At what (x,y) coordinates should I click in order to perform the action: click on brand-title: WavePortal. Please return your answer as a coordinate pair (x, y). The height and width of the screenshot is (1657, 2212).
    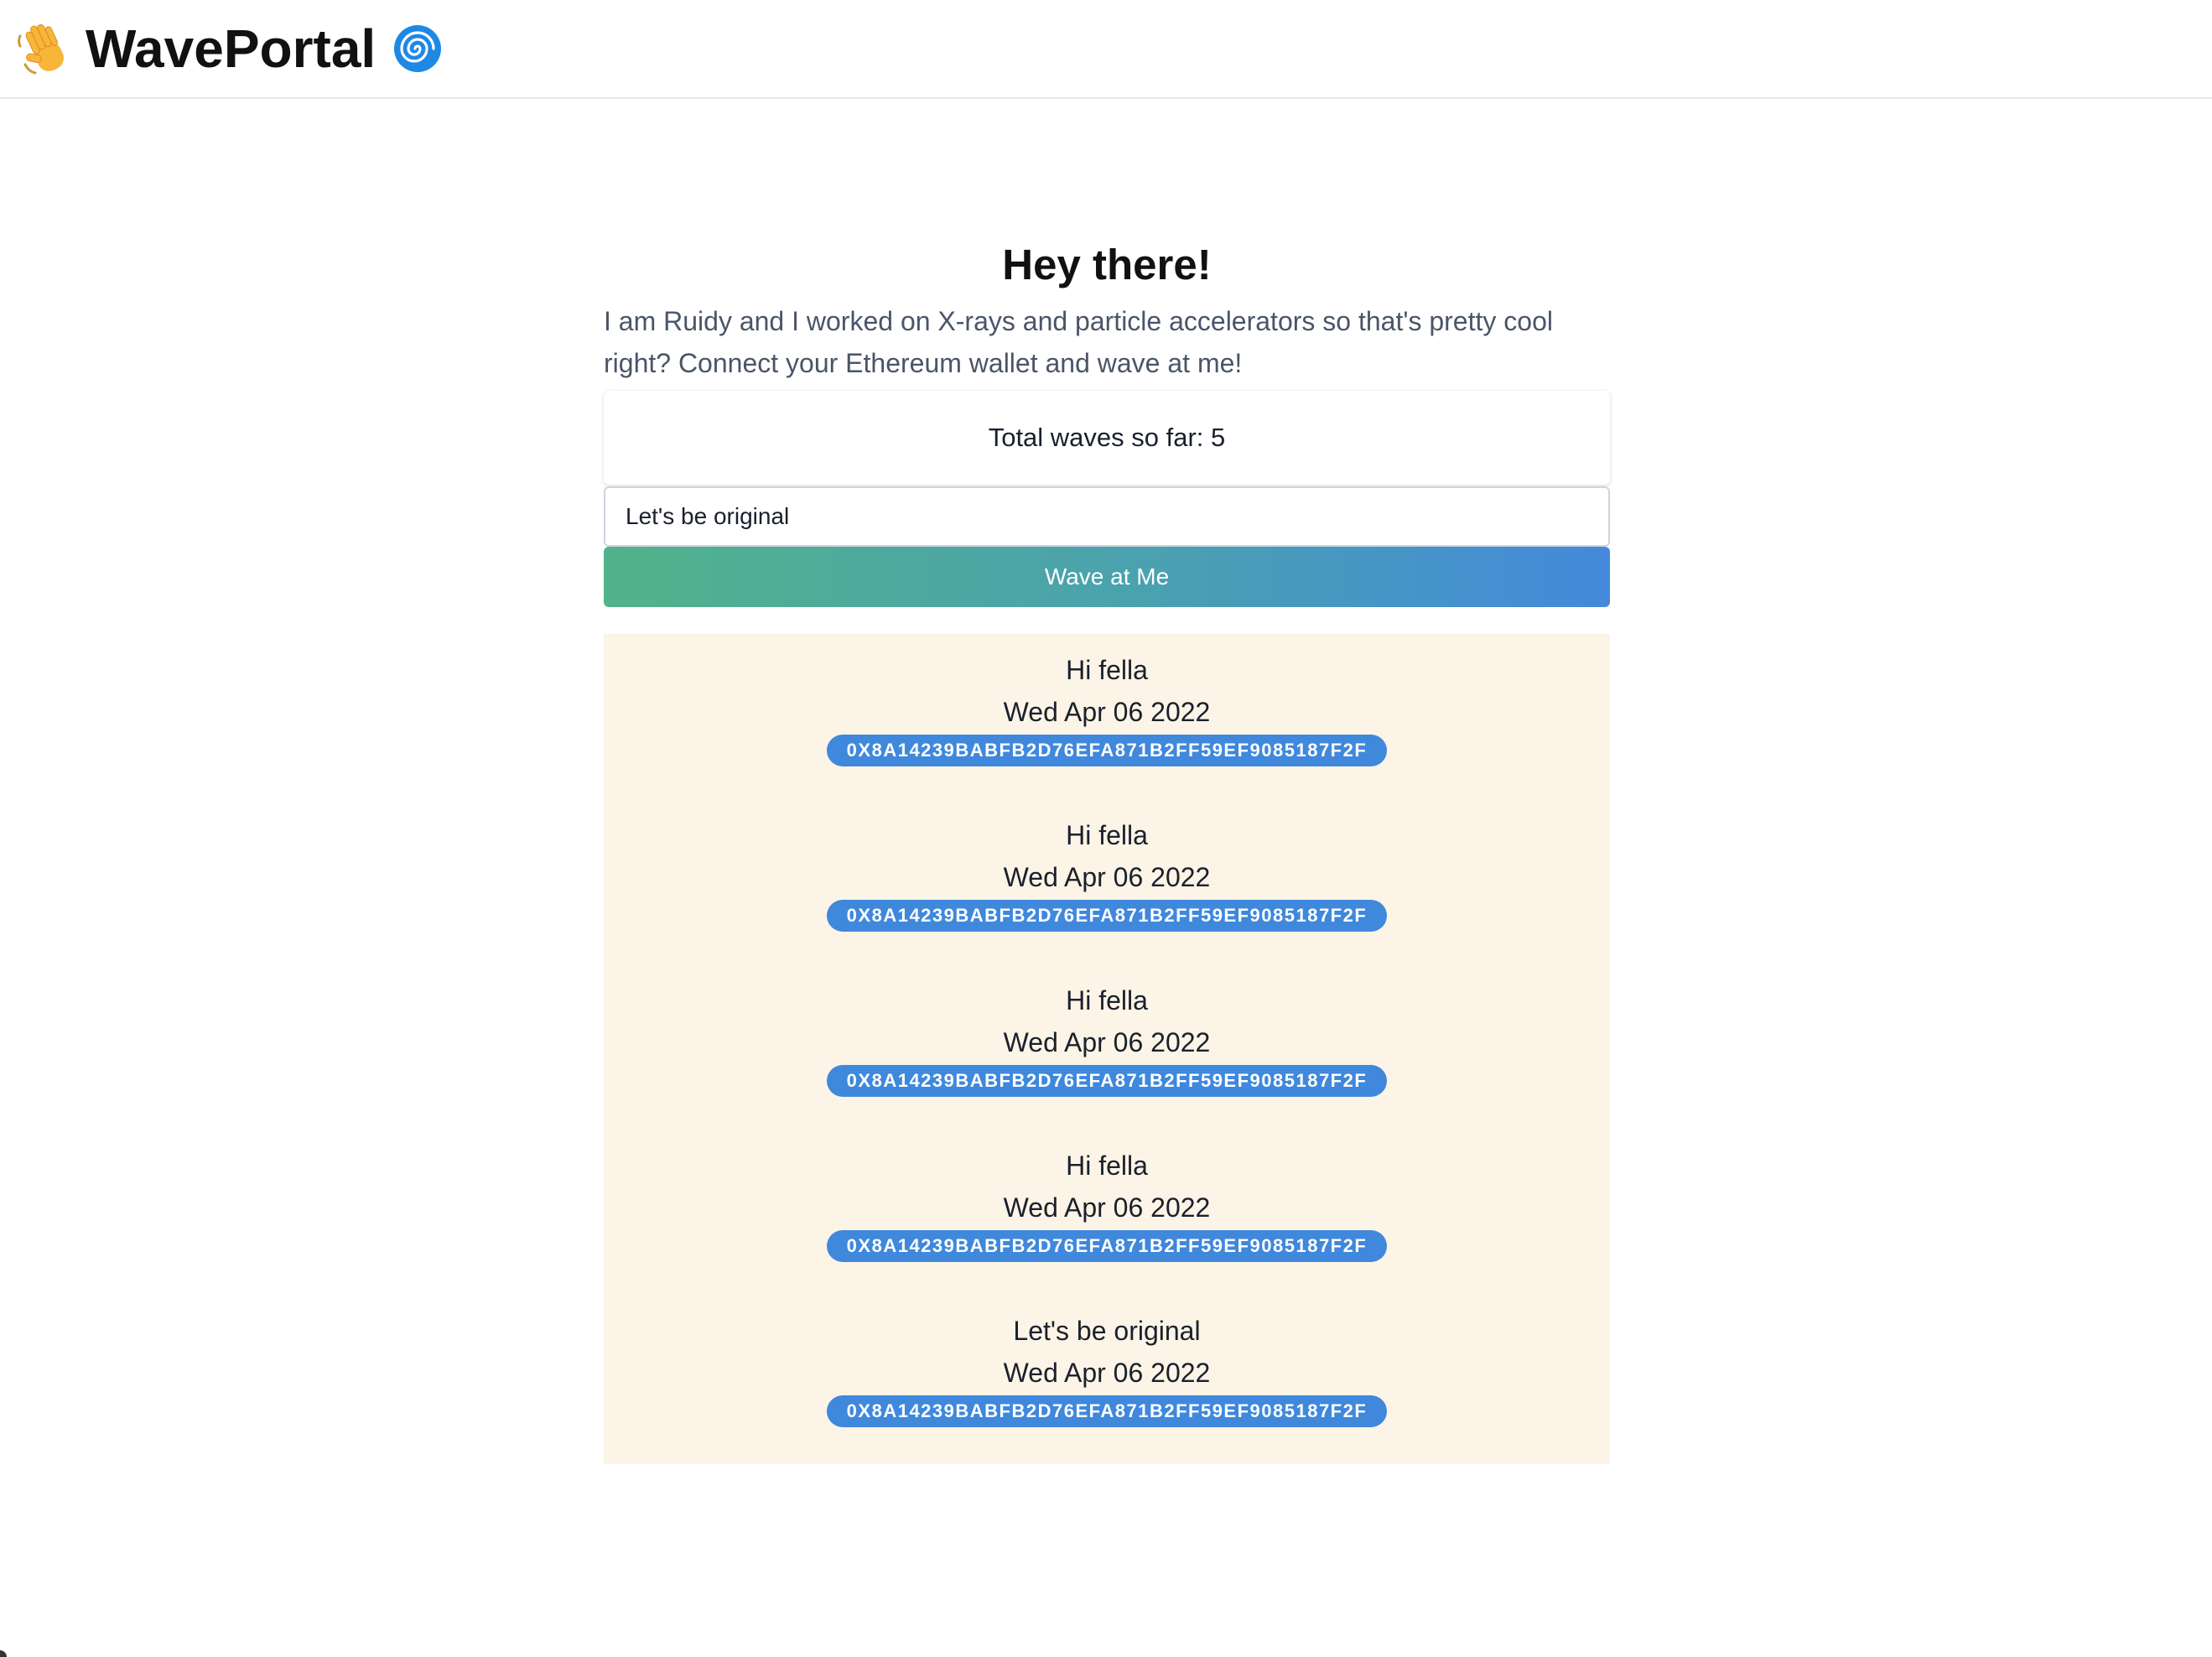
    Looking at the image, I should click on (231, 48).